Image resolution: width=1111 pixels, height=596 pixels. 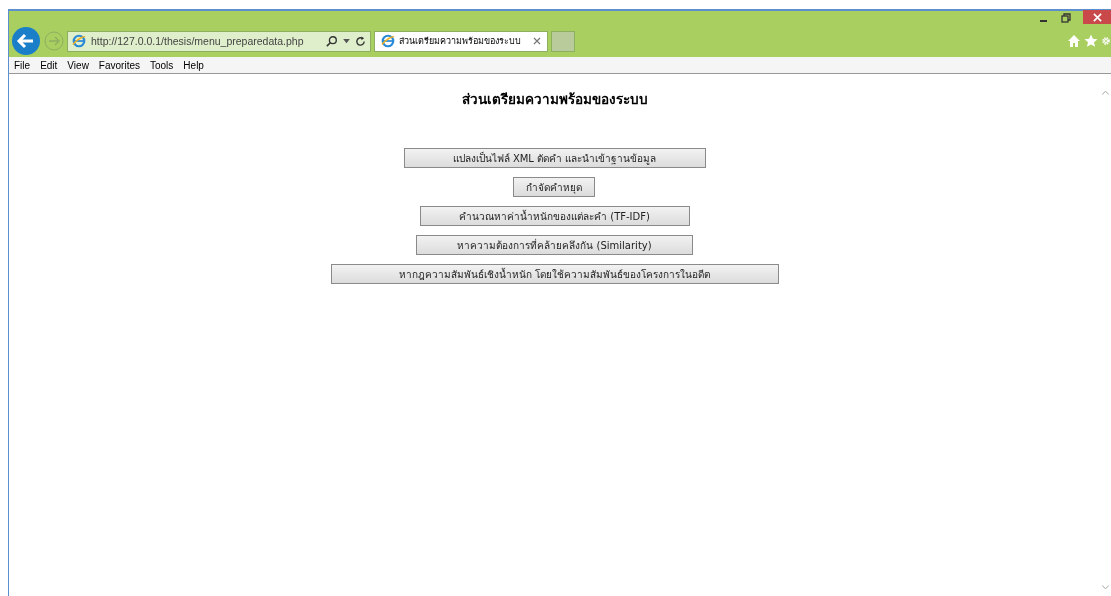 What do you see at coordinates (198, 41) in the screenshot?
I see `url-text: http://127.0.0.1/thesis/menu_preparedata.php` at bounding box center [198, 41].